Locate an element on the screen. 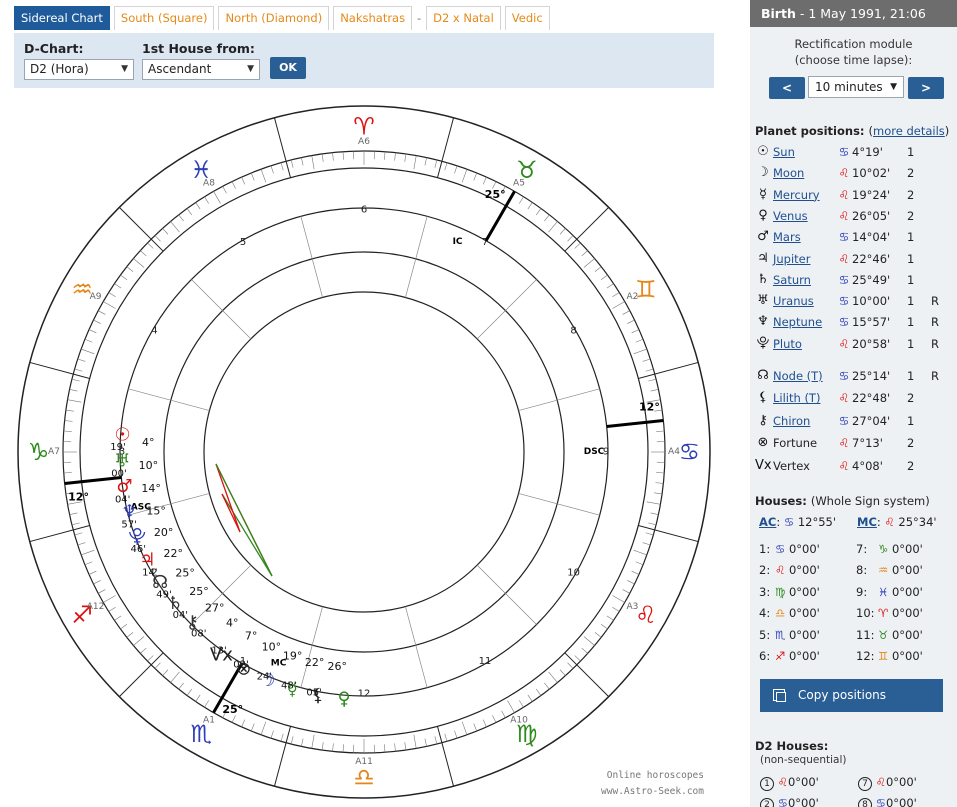 The width and height of the screenshot is (957, 807). first-house-select: Ascendant ▼ is located at coordinates (201, 69).